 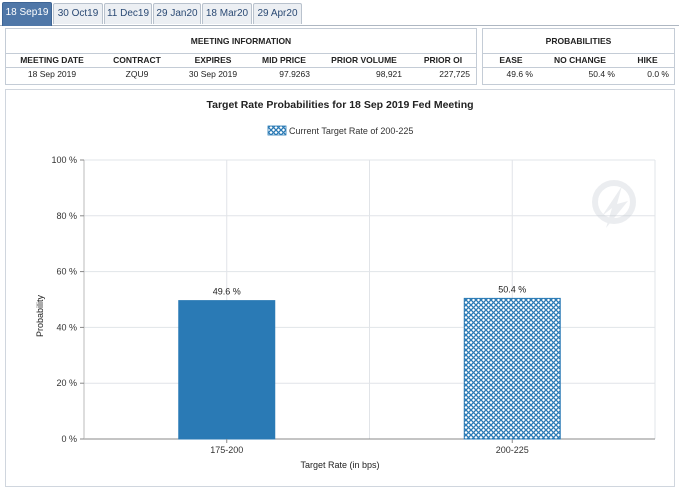 I want to click on value-expires: 30 Sep 2019, so click(x=213, y=74).